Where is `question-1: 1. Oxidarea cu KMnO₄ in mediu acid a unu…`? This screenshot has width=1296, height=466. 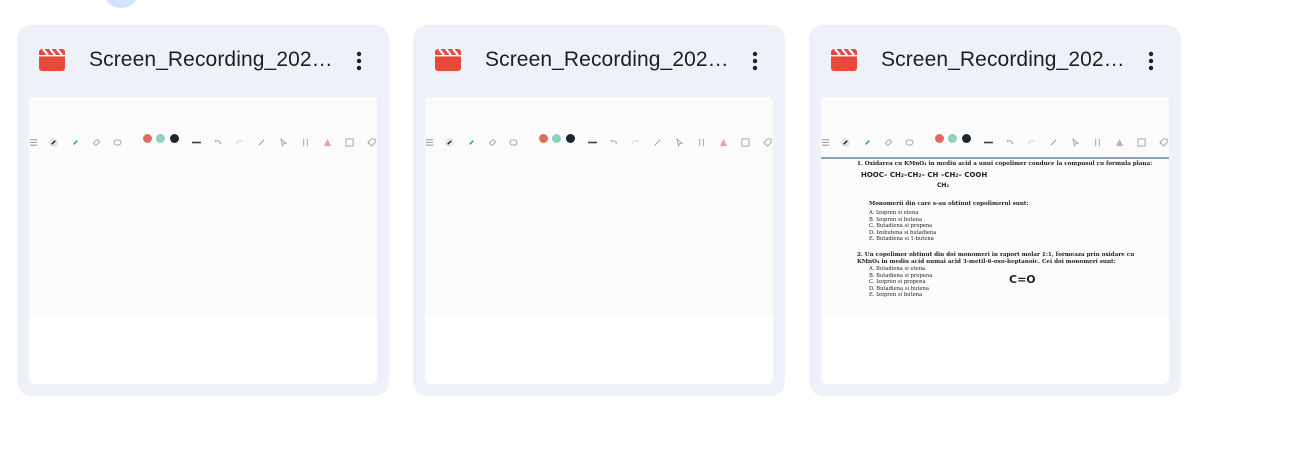
question-1: 1. Oxidarea cu KMnO₄ in mediu acid a unu… is located at coordinates (1005, 164).